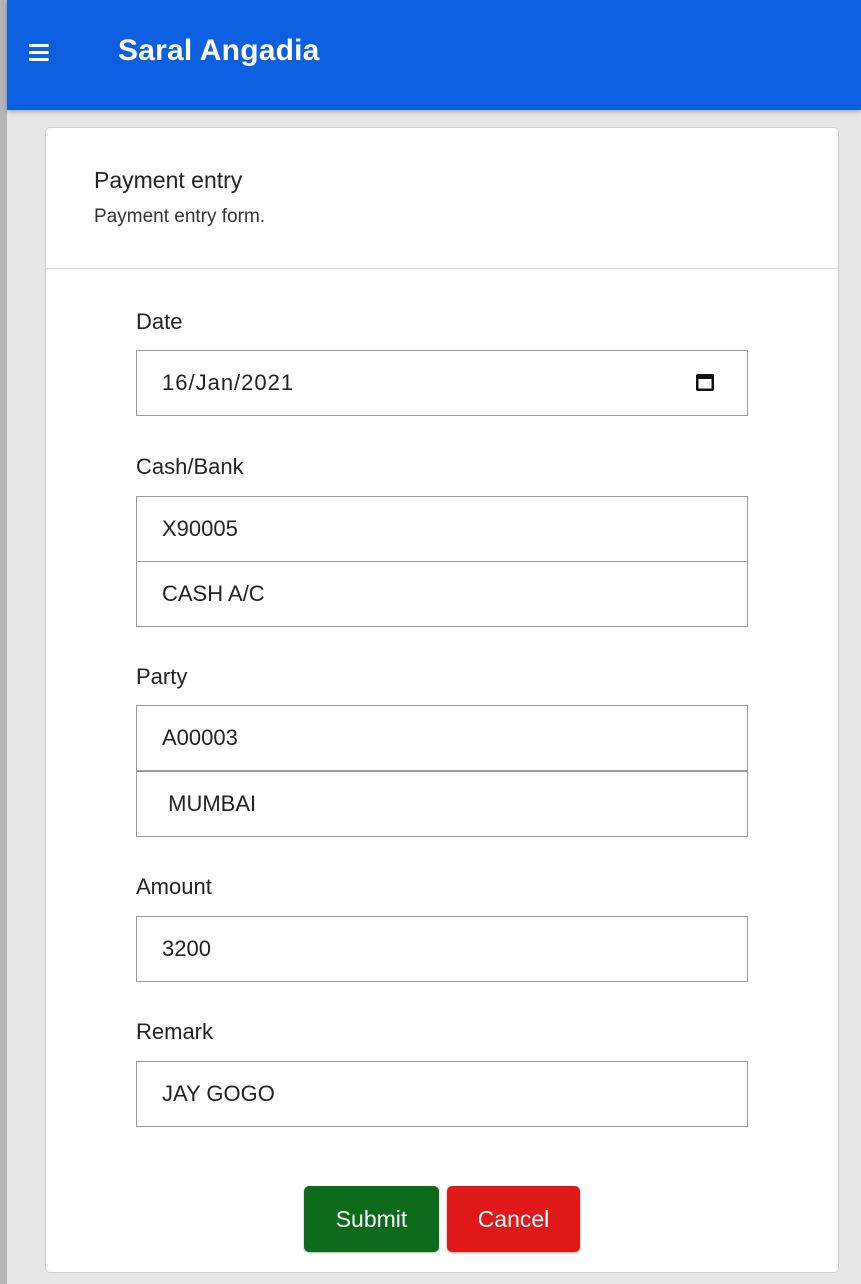 Image resolution: width=861 pixels, height=1284 pixels. Describe the element at coordinates (434, 55) in the screenshot. I see `top-app-bar: Saral Angadia` at that location.